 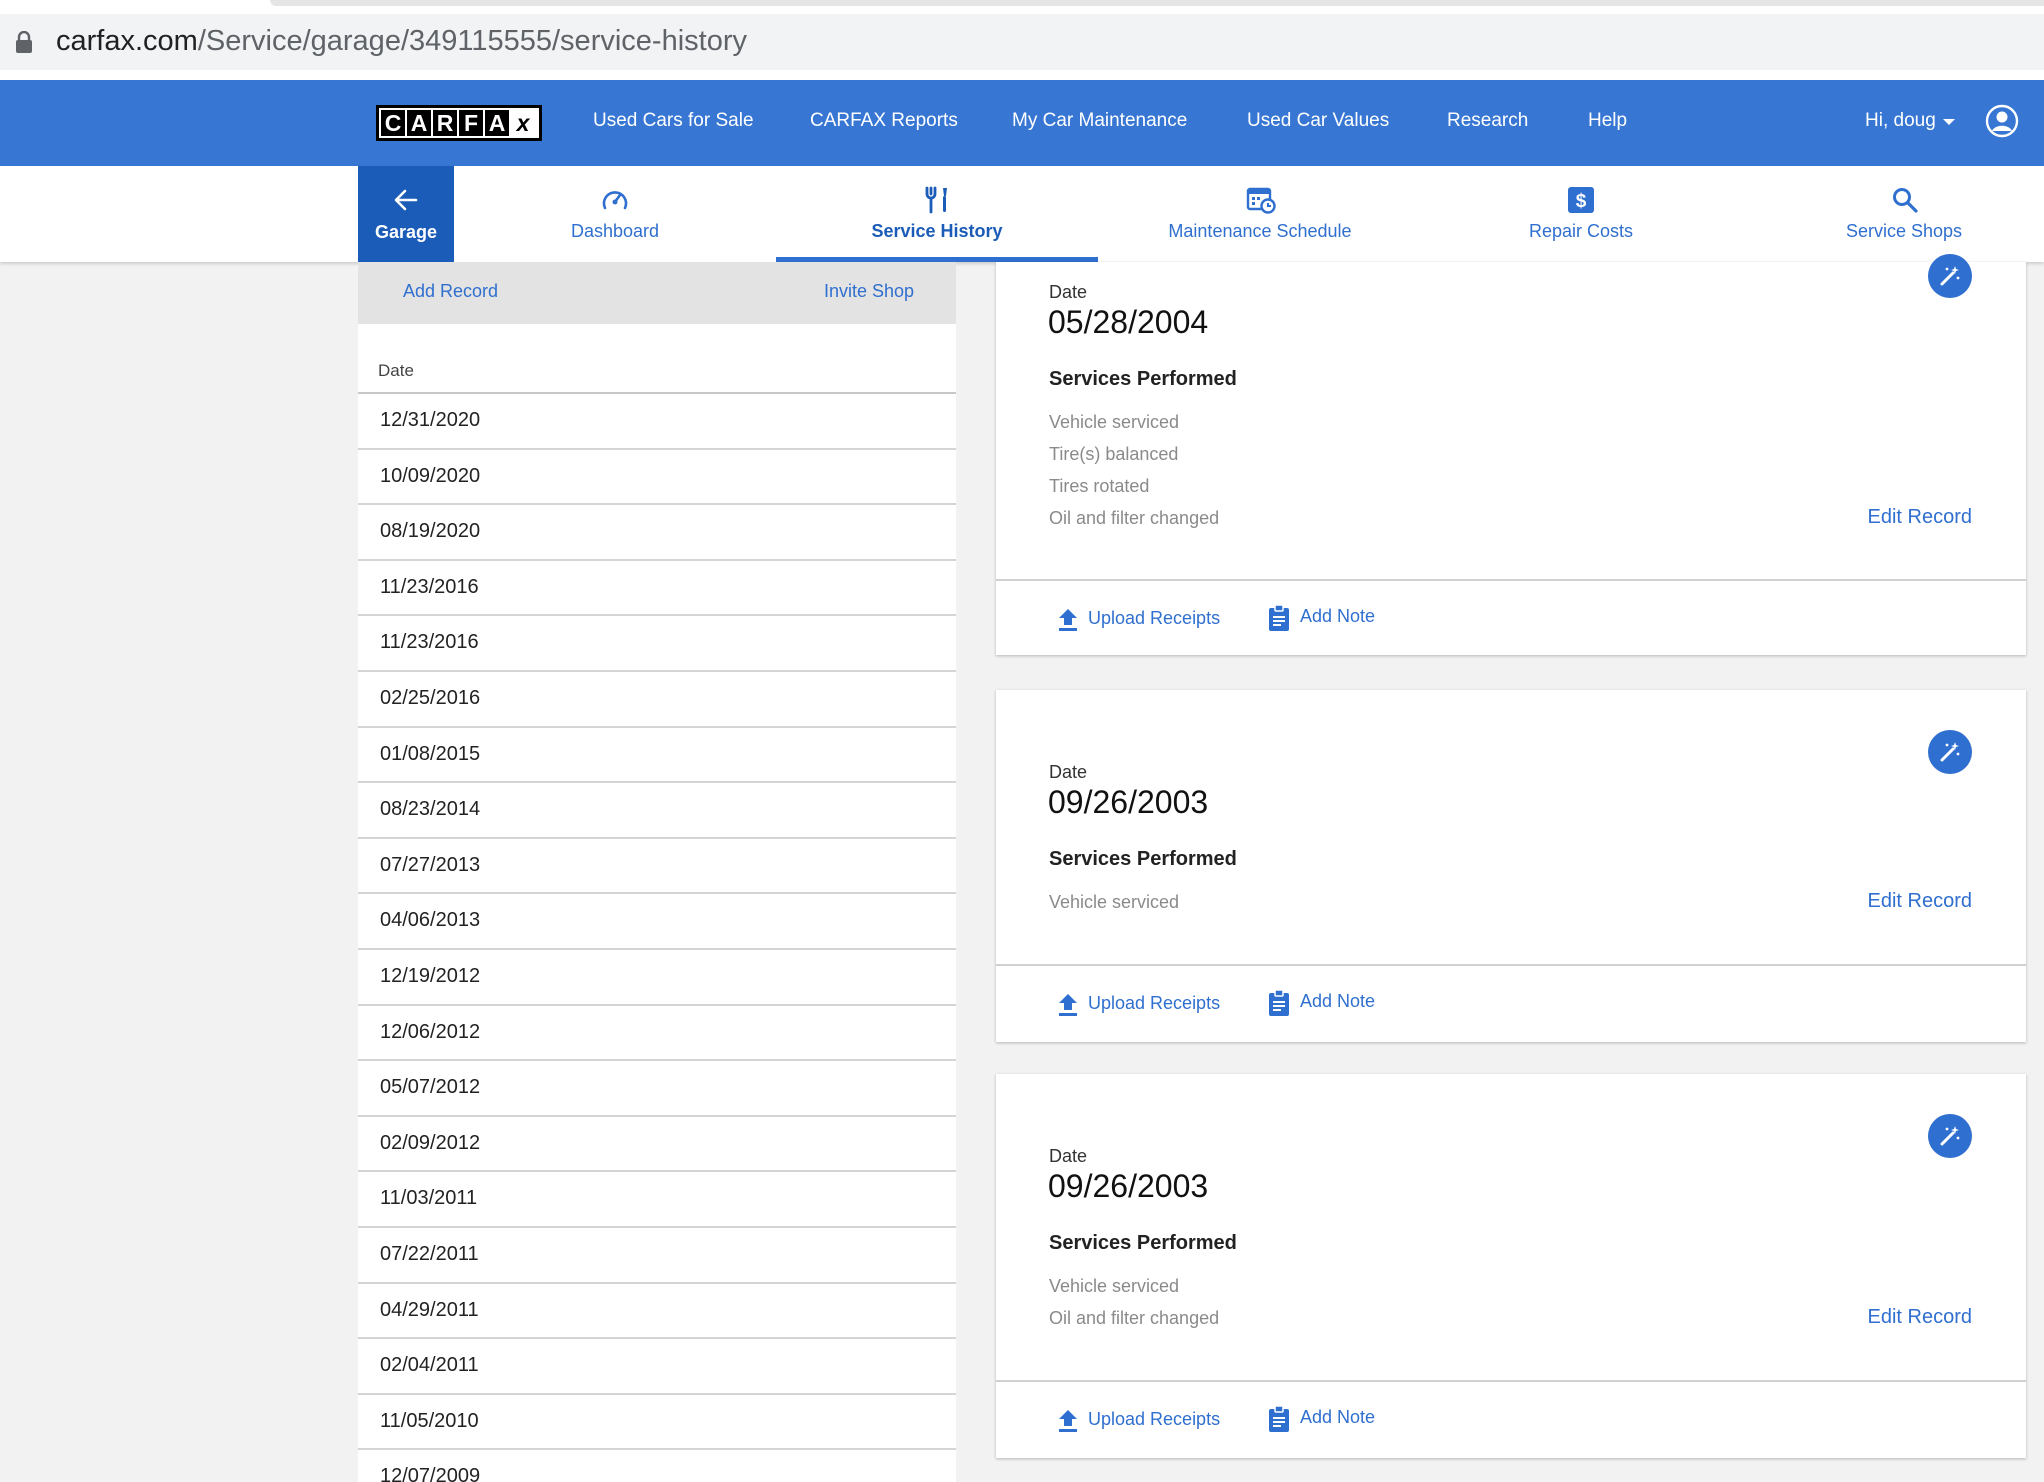 What do you see at coordinates (657, 700) in the screenshot?
I see `history-date-row: 02/25/2016` at bounding box center [657, 700].